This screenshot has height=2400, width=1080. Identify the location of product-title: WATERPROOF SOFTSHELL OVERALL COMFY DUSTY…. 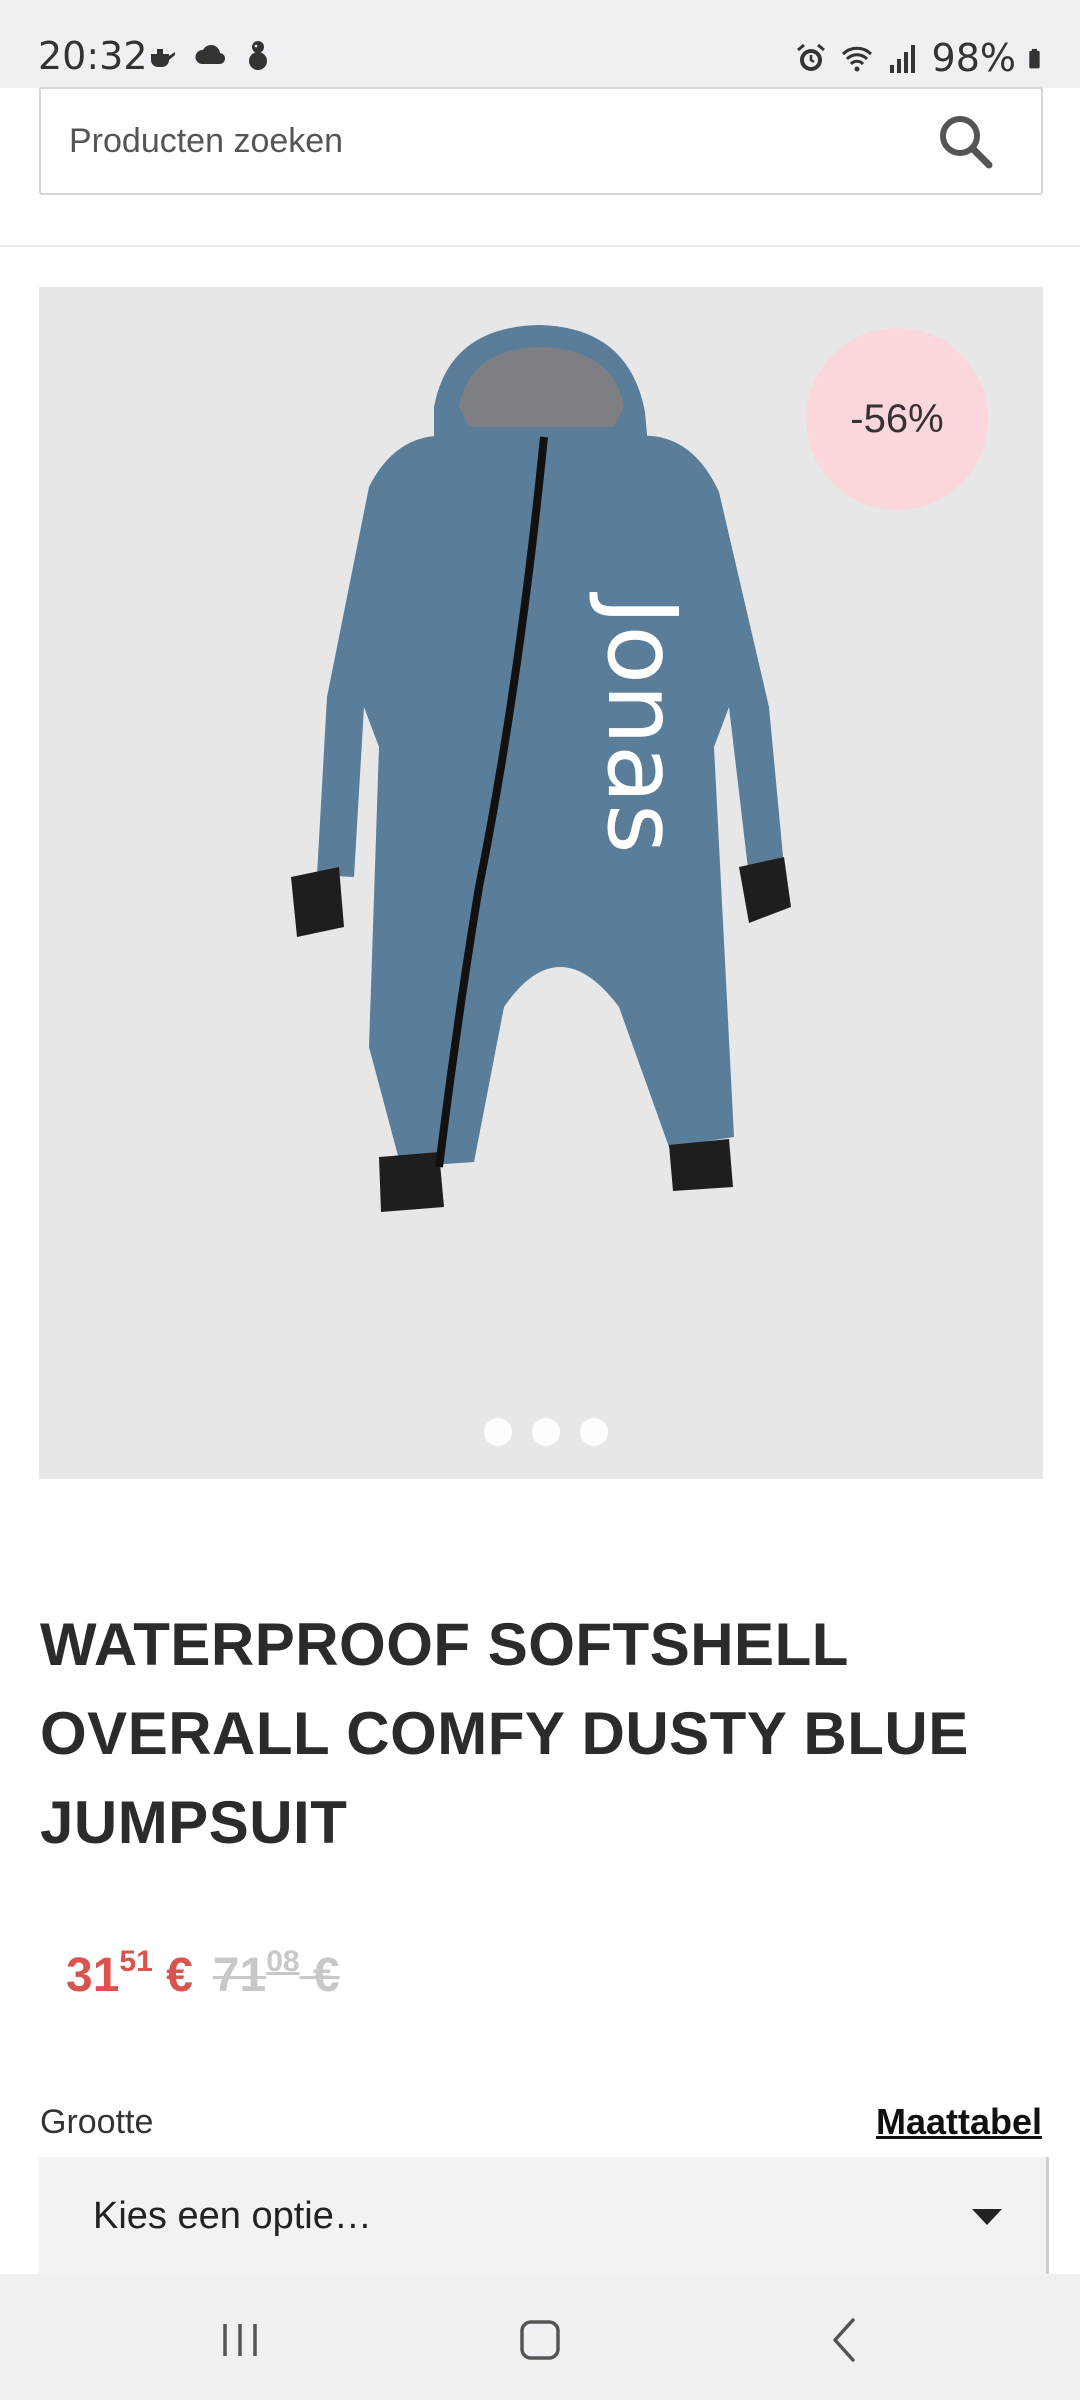
(504, 1733).